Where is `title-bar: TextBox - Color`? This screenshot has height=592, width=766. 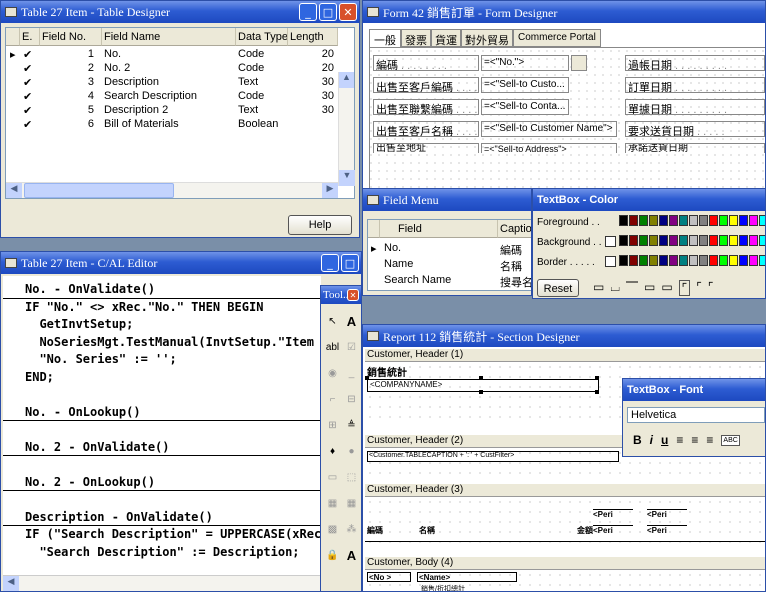 title-bar: TextBox - Color is located at coordinates (649, 200).